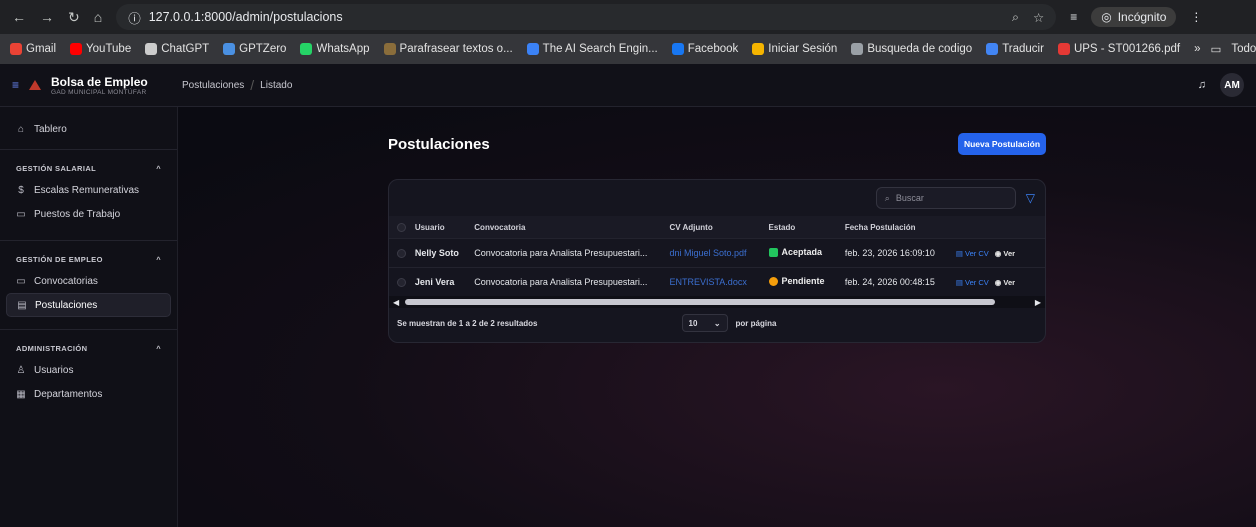 The width and height of the screenshot is (1256, 527). I want to click on scroll-right-icon: ▶, so click(1038, 302).